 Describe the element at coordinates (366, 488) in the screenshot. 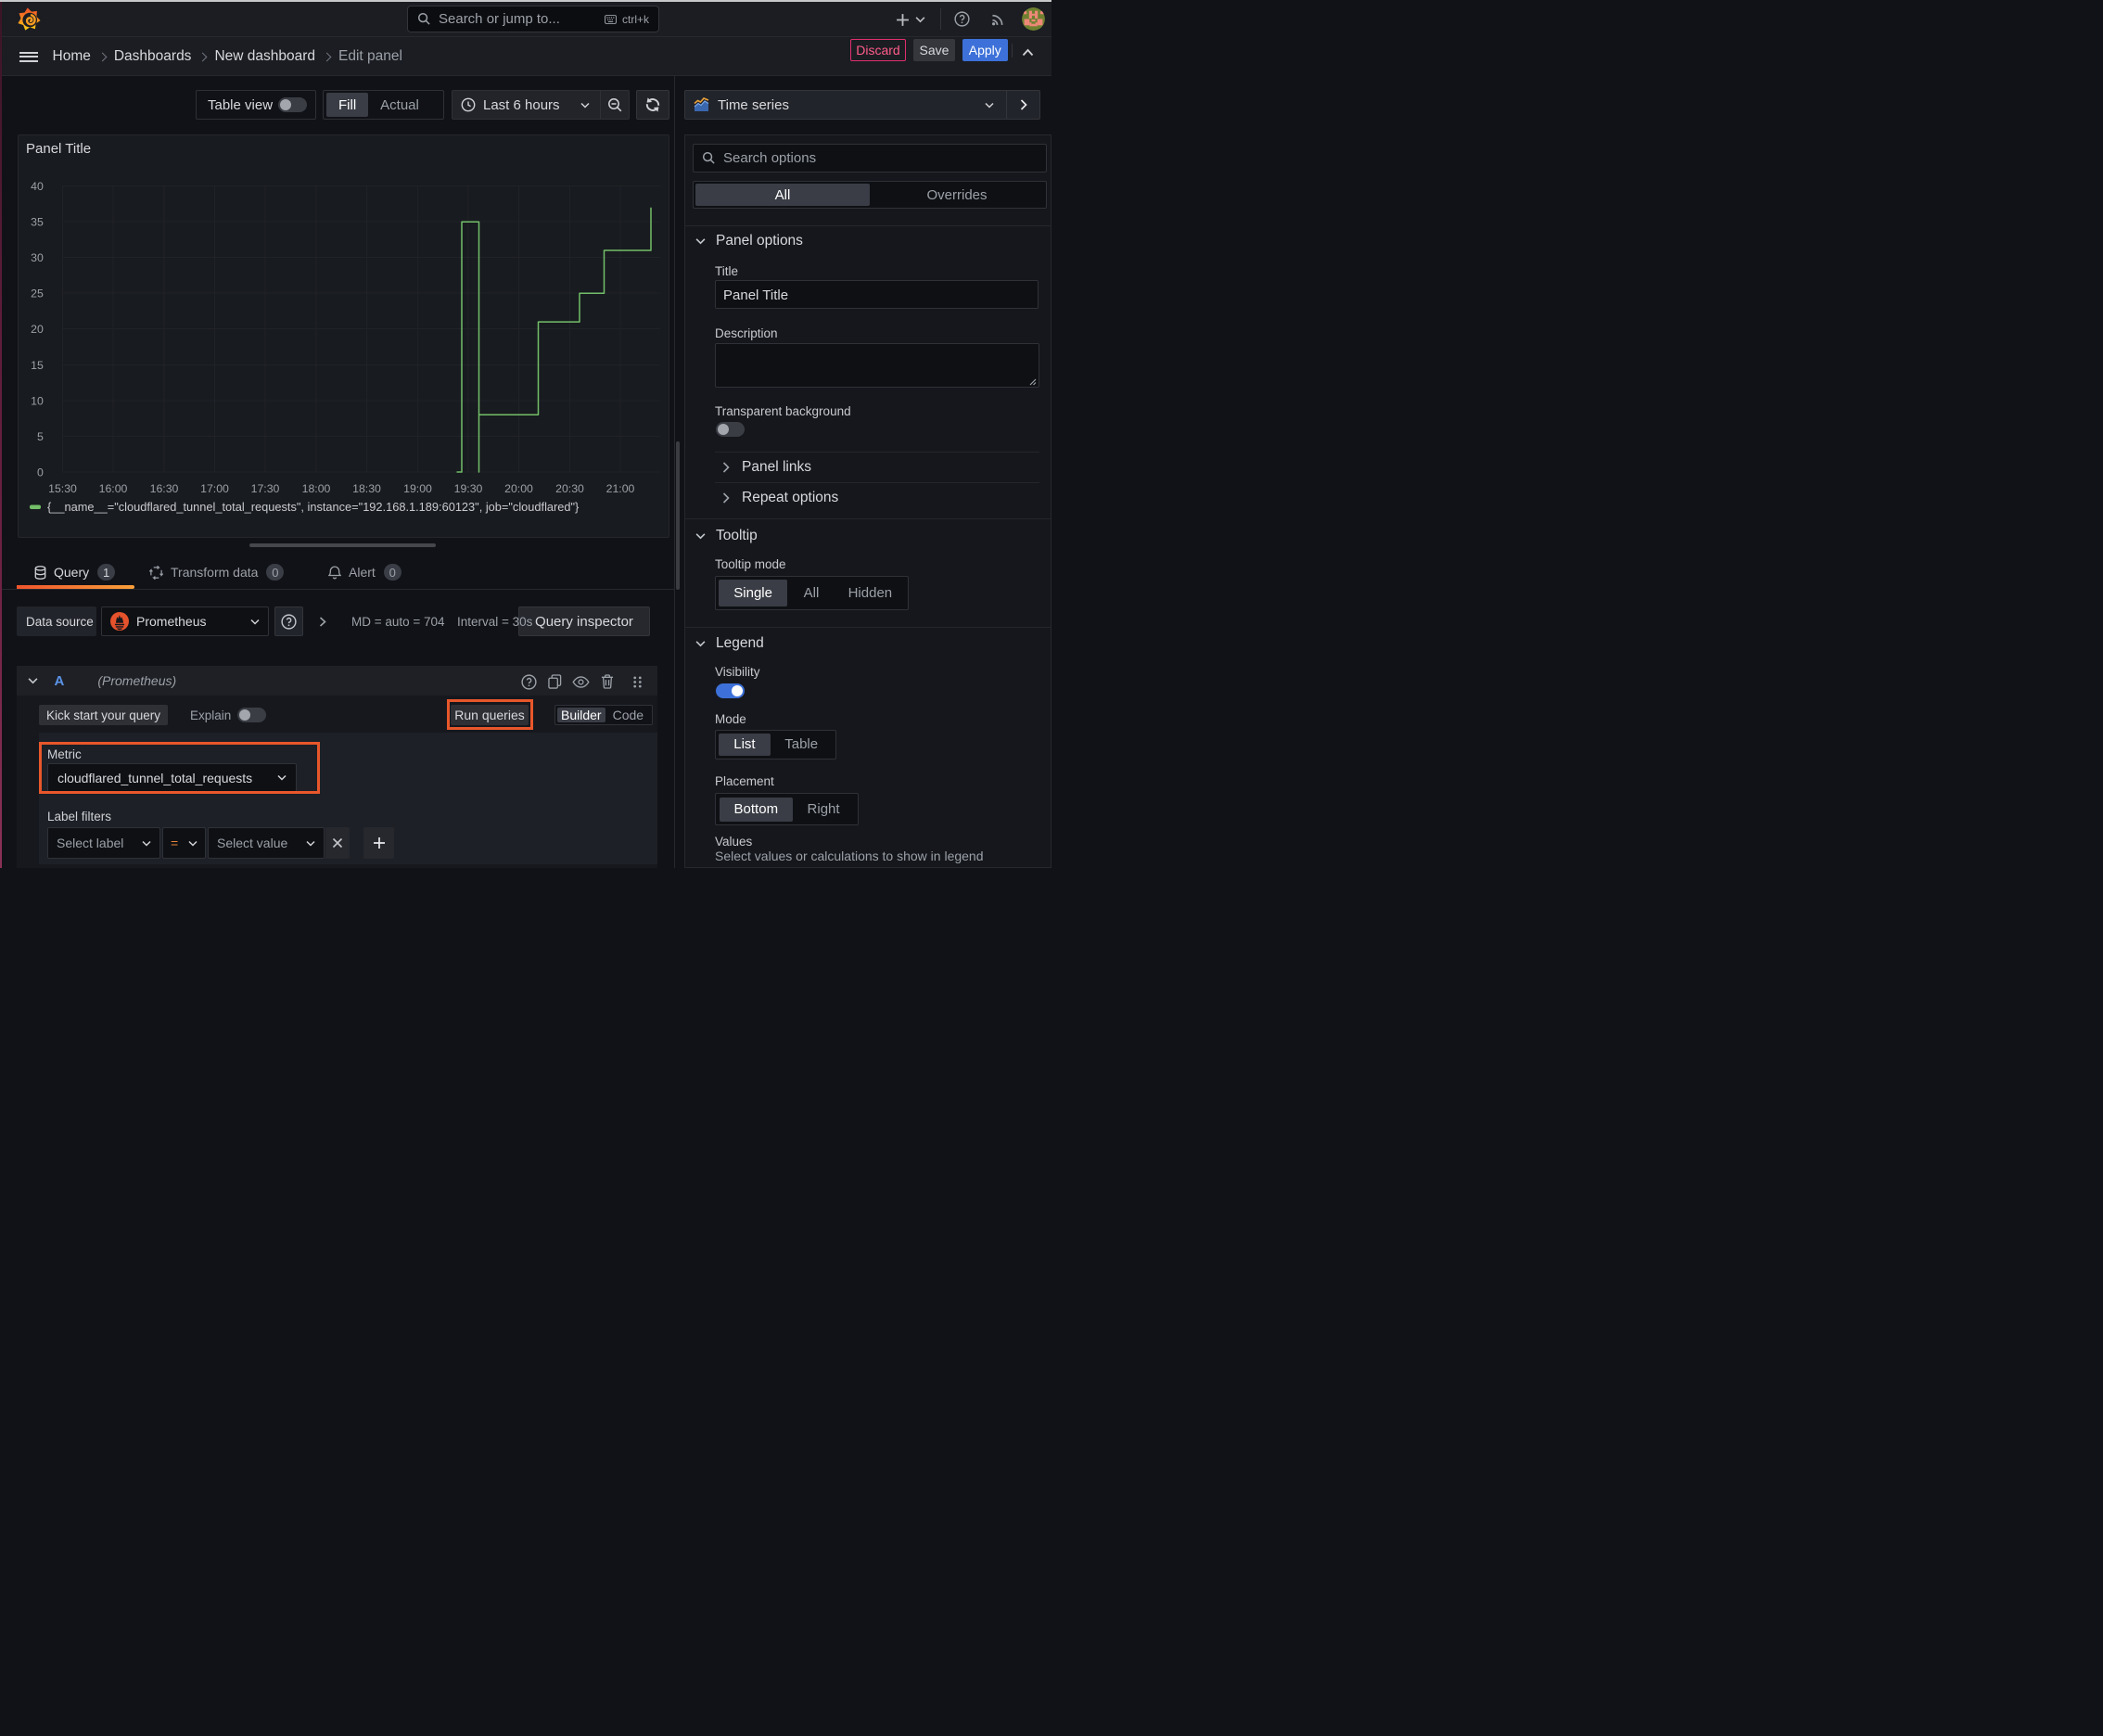

I see `svg-text: 18:30` at that location.